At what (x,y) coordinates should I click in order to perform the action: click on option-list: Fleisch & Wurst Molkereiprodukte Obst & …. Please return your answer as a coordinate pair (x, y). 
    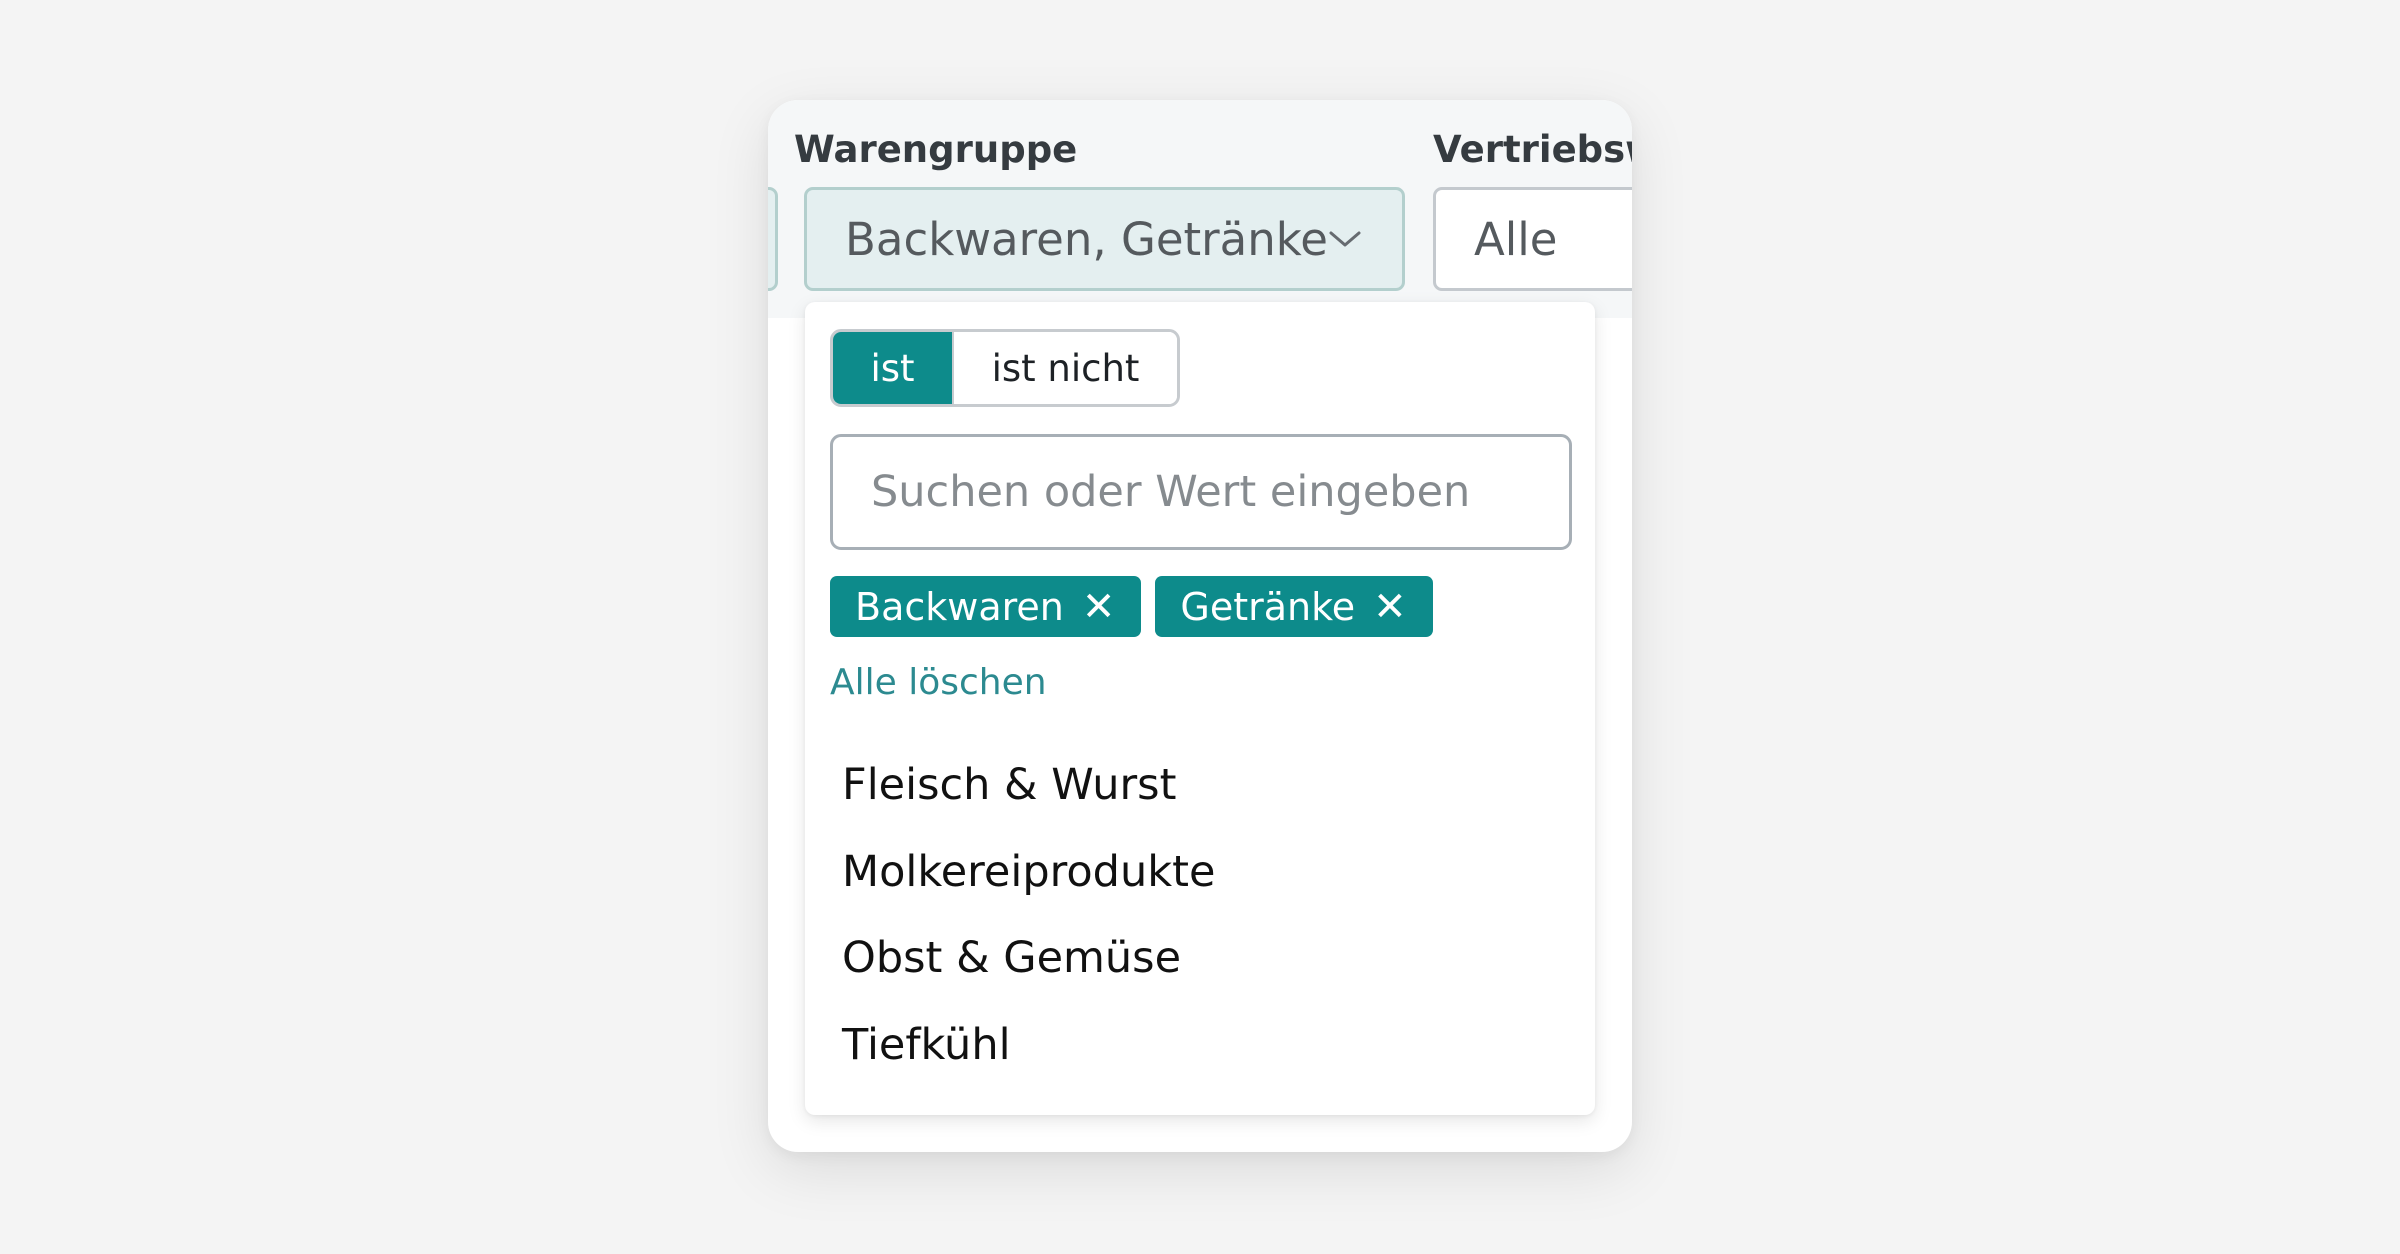
    Looking at the image, I should click on (1200, 915).